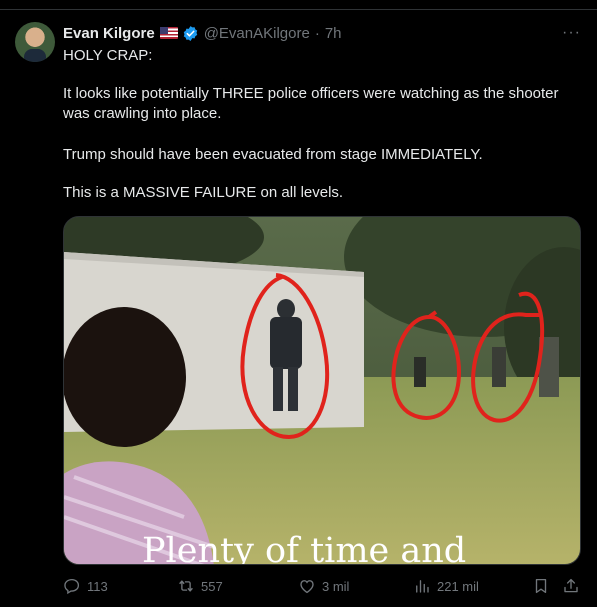 The height and width of the screenshot is (607, 597). I want to click on tweet-header: Evan Kilgore @EvanAKilgore · 7h, so click(202, 33).